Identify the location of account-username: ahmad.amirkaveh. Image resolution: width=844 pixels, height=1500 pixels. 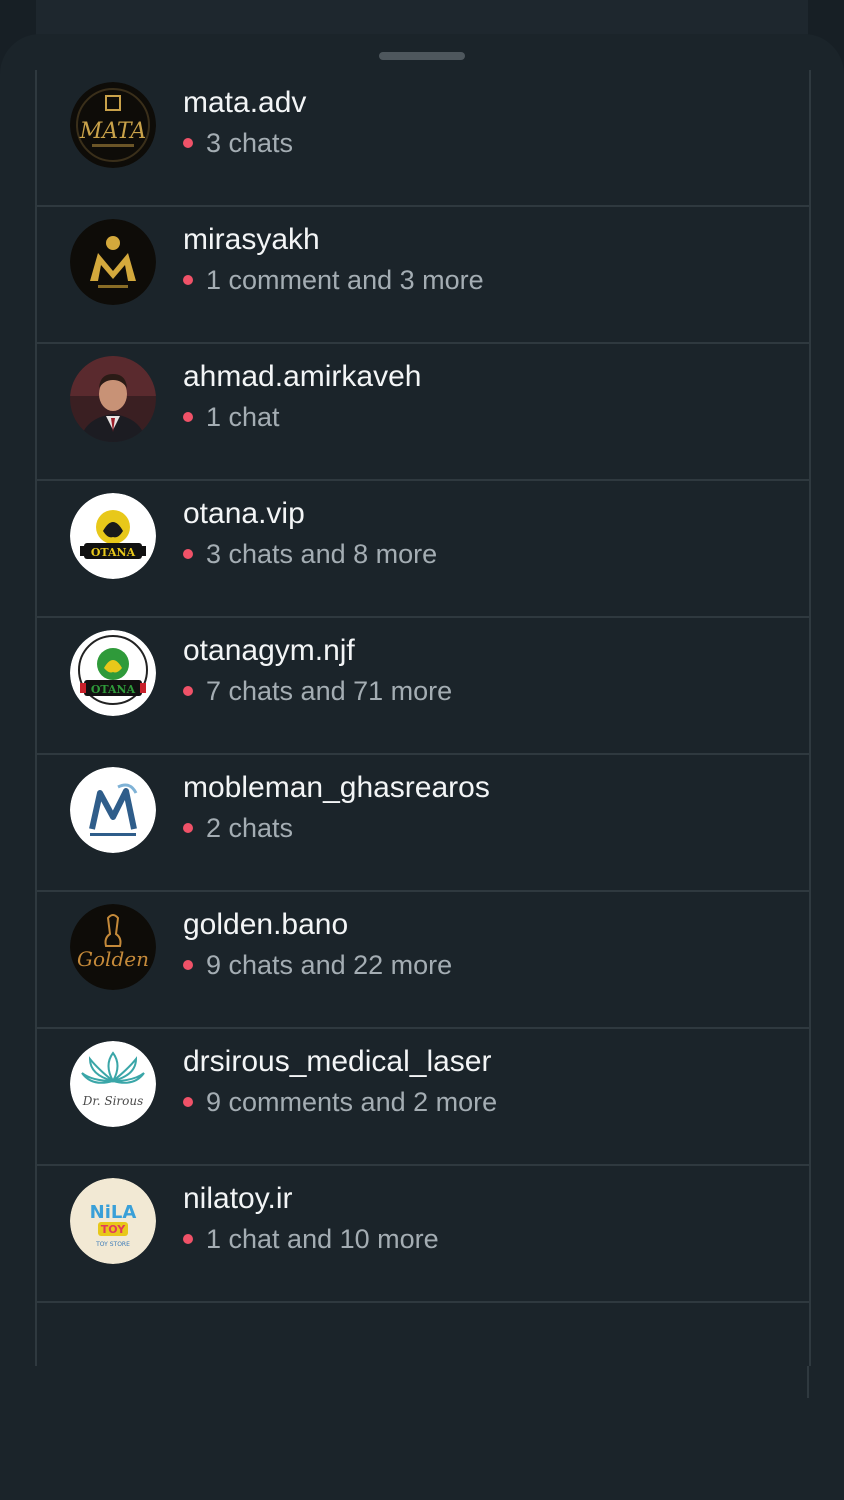
(302, 376).